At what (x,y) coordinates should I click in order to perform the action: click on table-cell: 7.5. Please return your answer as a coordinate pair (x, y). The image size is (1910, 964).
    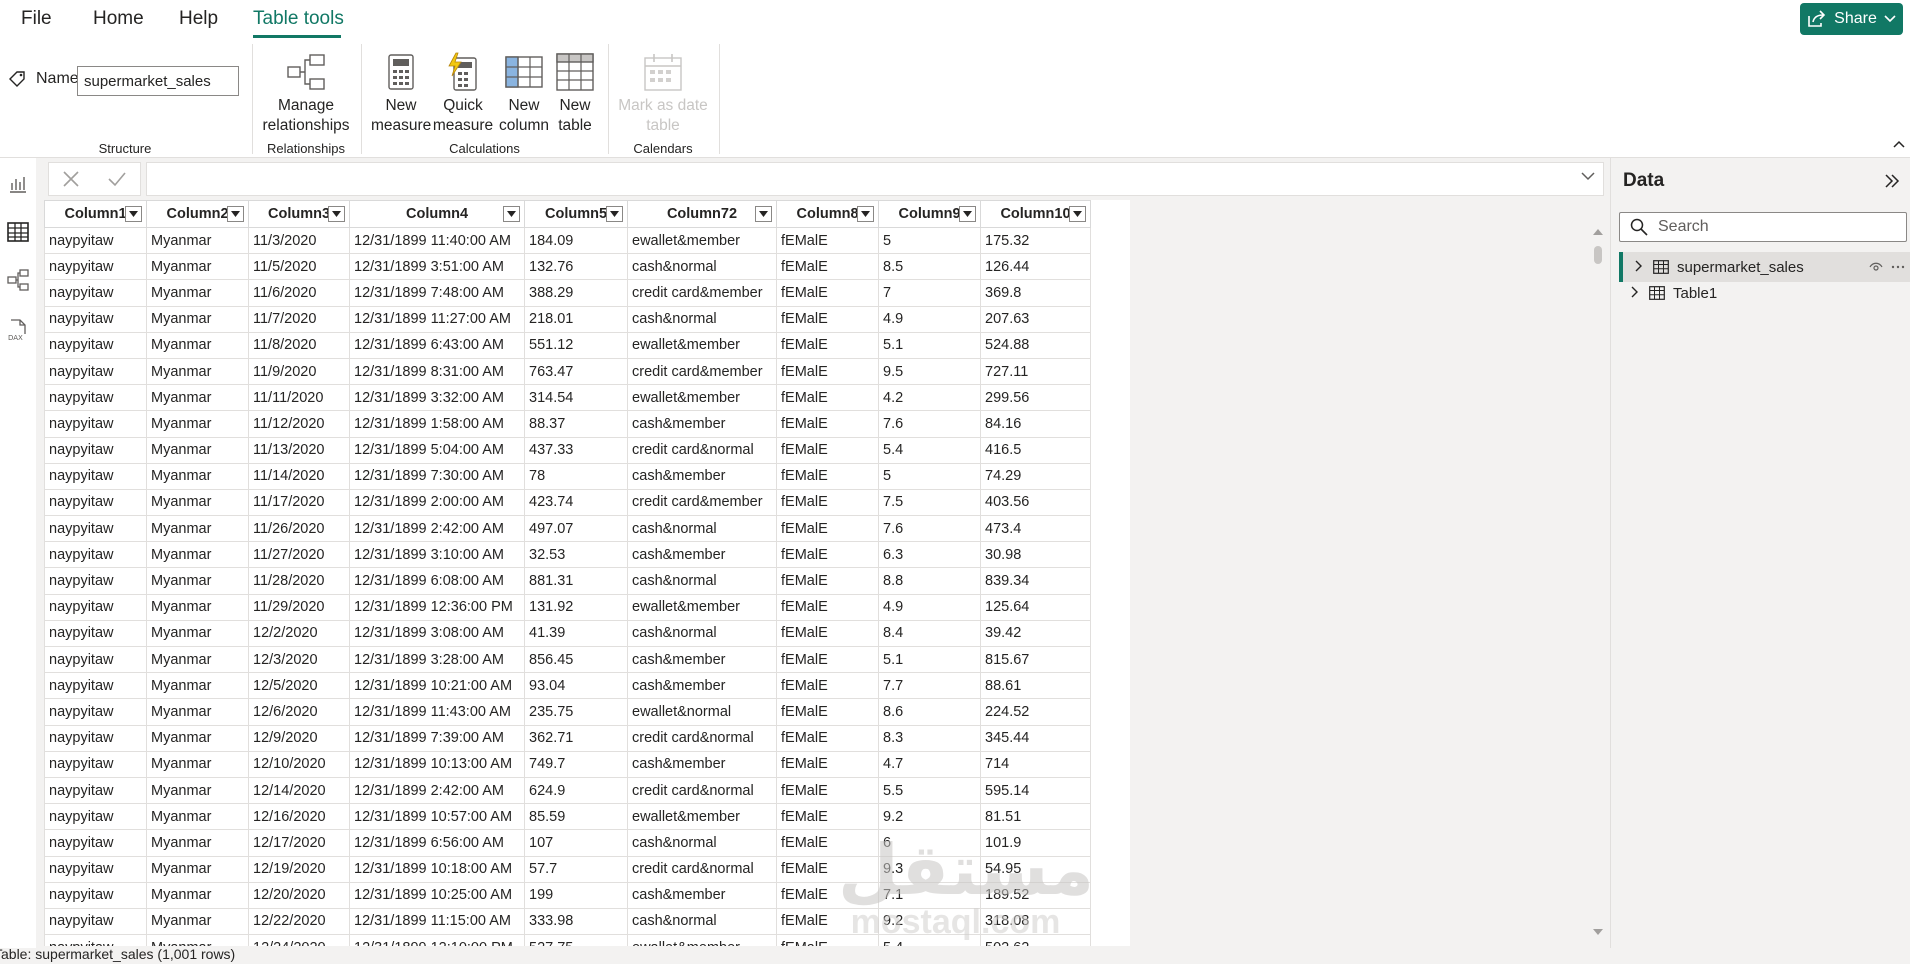
    Looking at the image, I should click on (929, 502).